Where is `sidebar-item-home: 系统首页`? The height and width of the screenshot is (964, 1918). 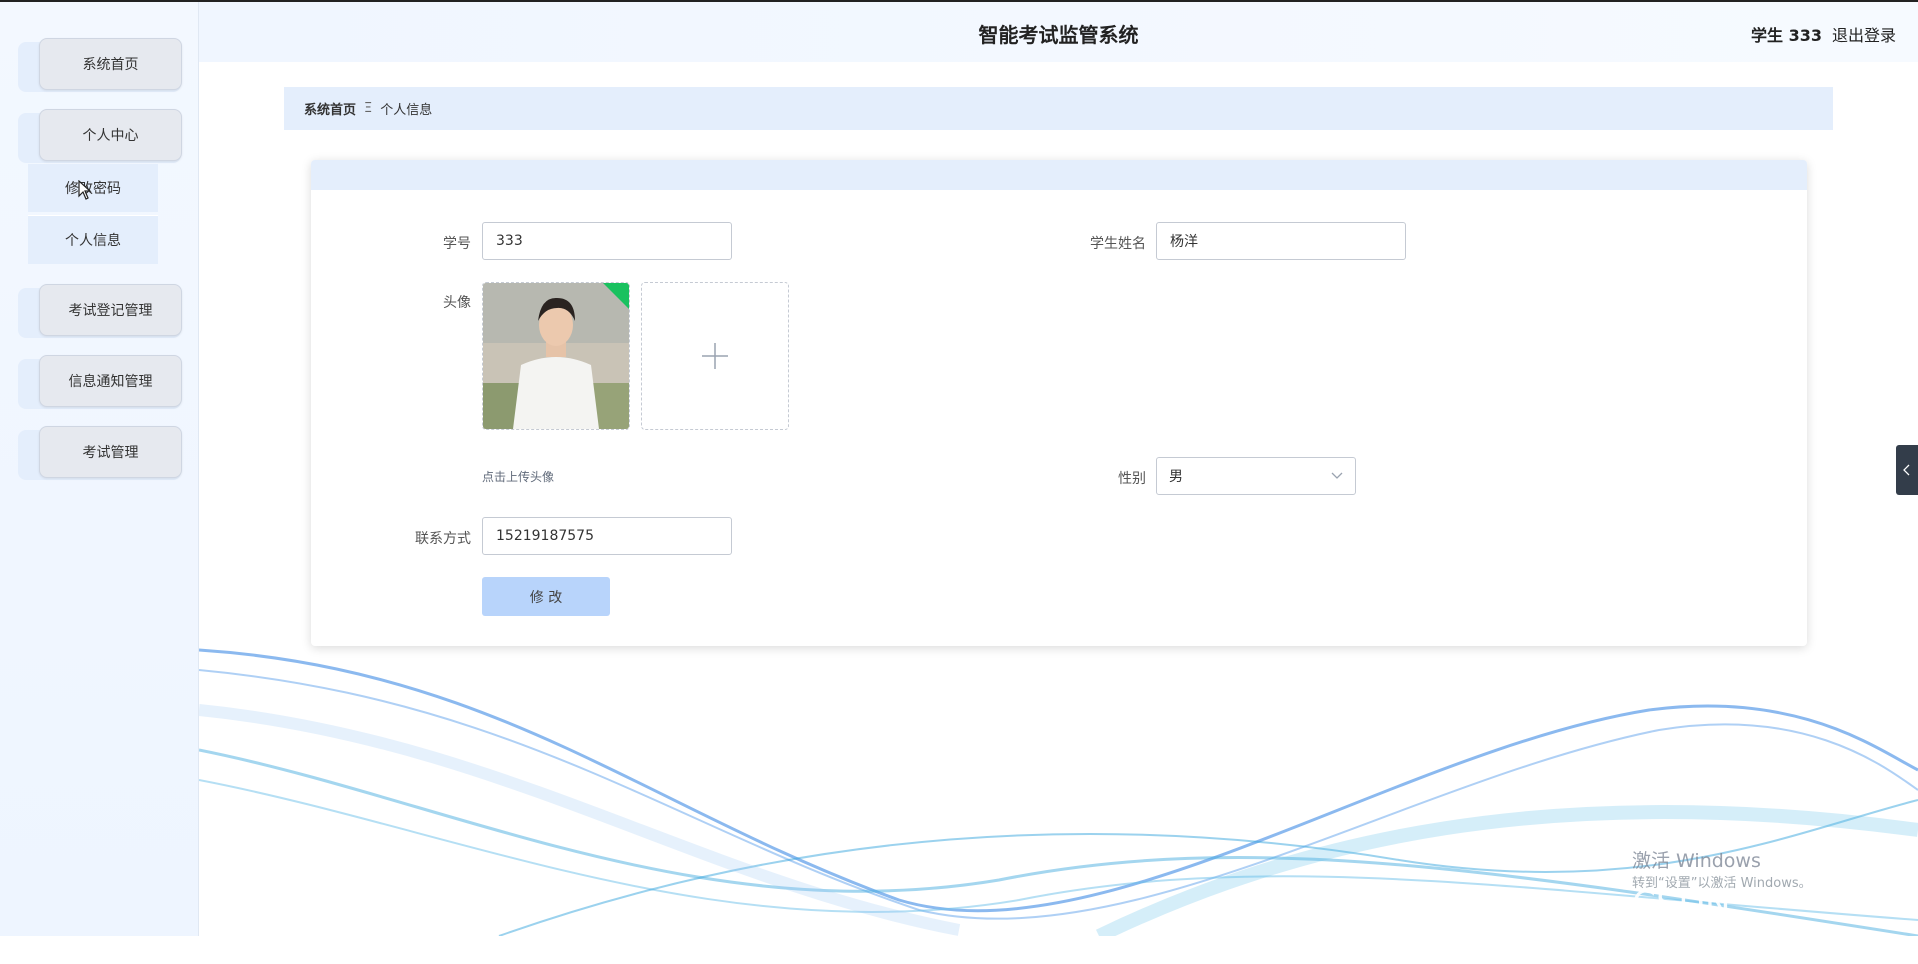 sidebar-item-home: 系统首页 is located at coordinates (110, 64).